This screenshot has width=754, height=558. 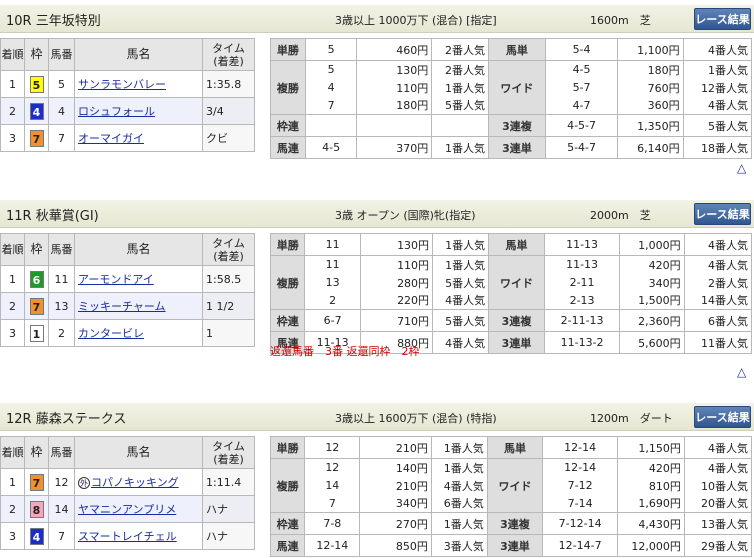 What do you see at coordinates (61, 138) in the screenshot?
I see `horse-number: 7` at bounding box center [61, 138].